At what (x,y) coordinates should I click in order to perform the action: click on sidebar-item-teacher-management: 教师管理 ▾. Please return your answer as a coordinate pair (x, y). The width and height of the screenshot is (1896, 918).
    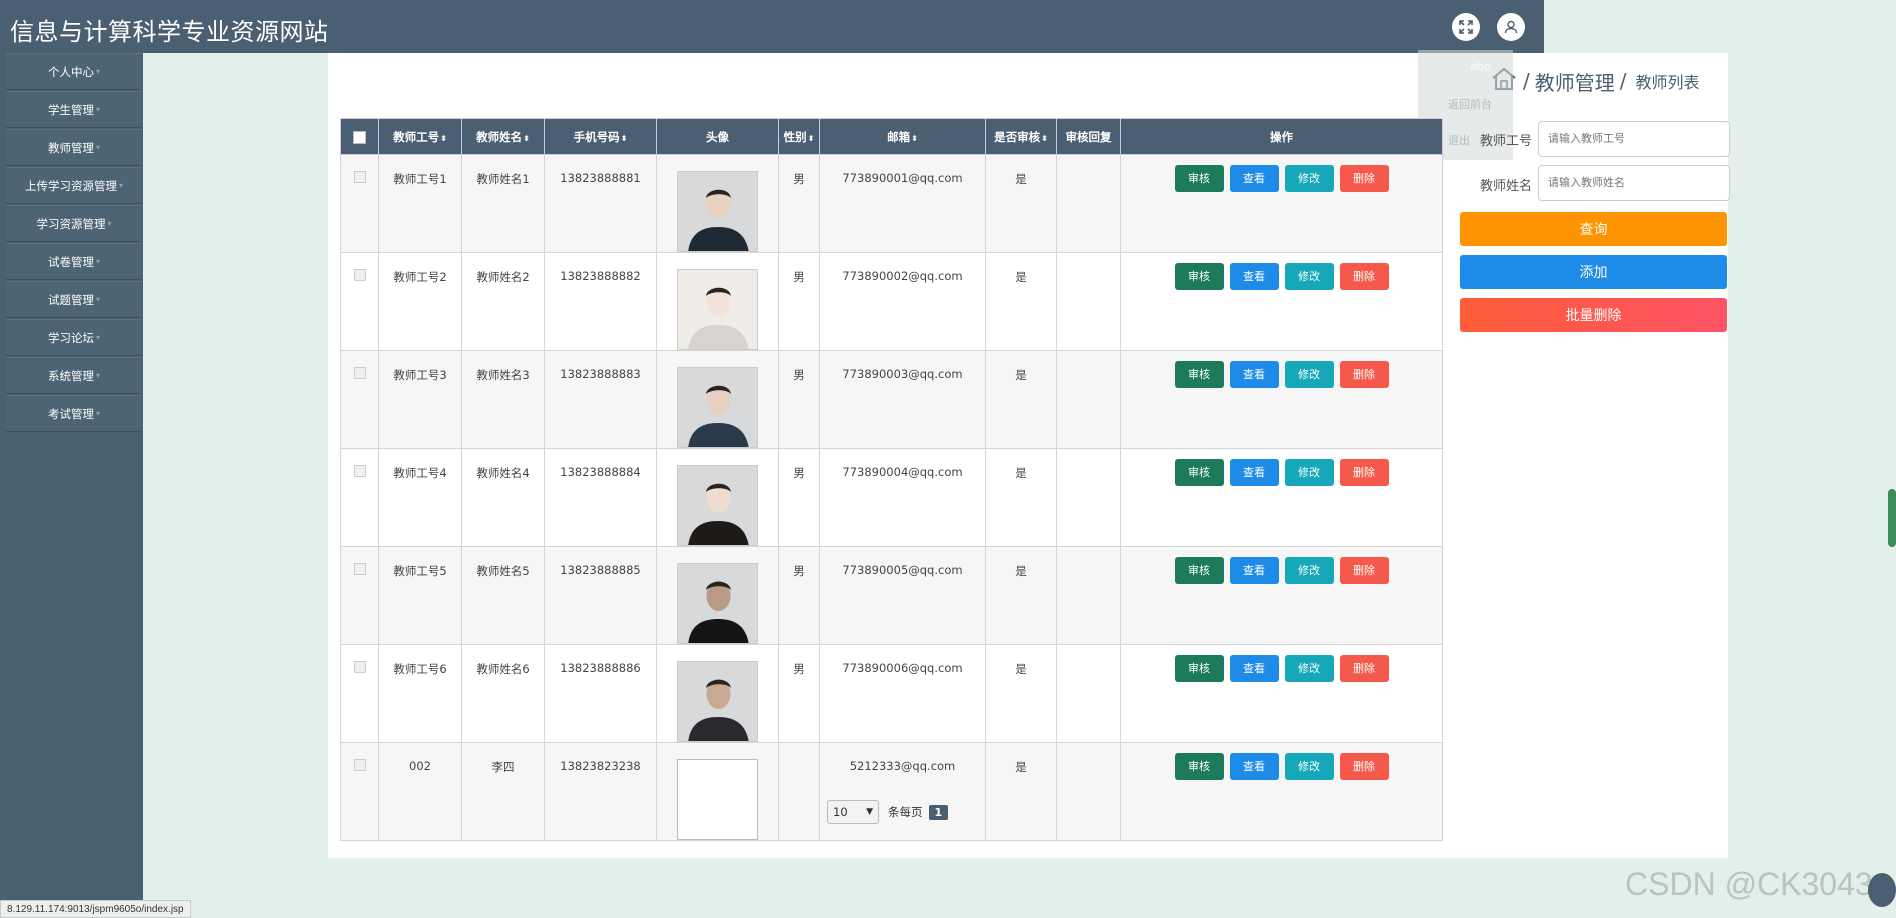
    Looking at the image, I should click on (74, 147).